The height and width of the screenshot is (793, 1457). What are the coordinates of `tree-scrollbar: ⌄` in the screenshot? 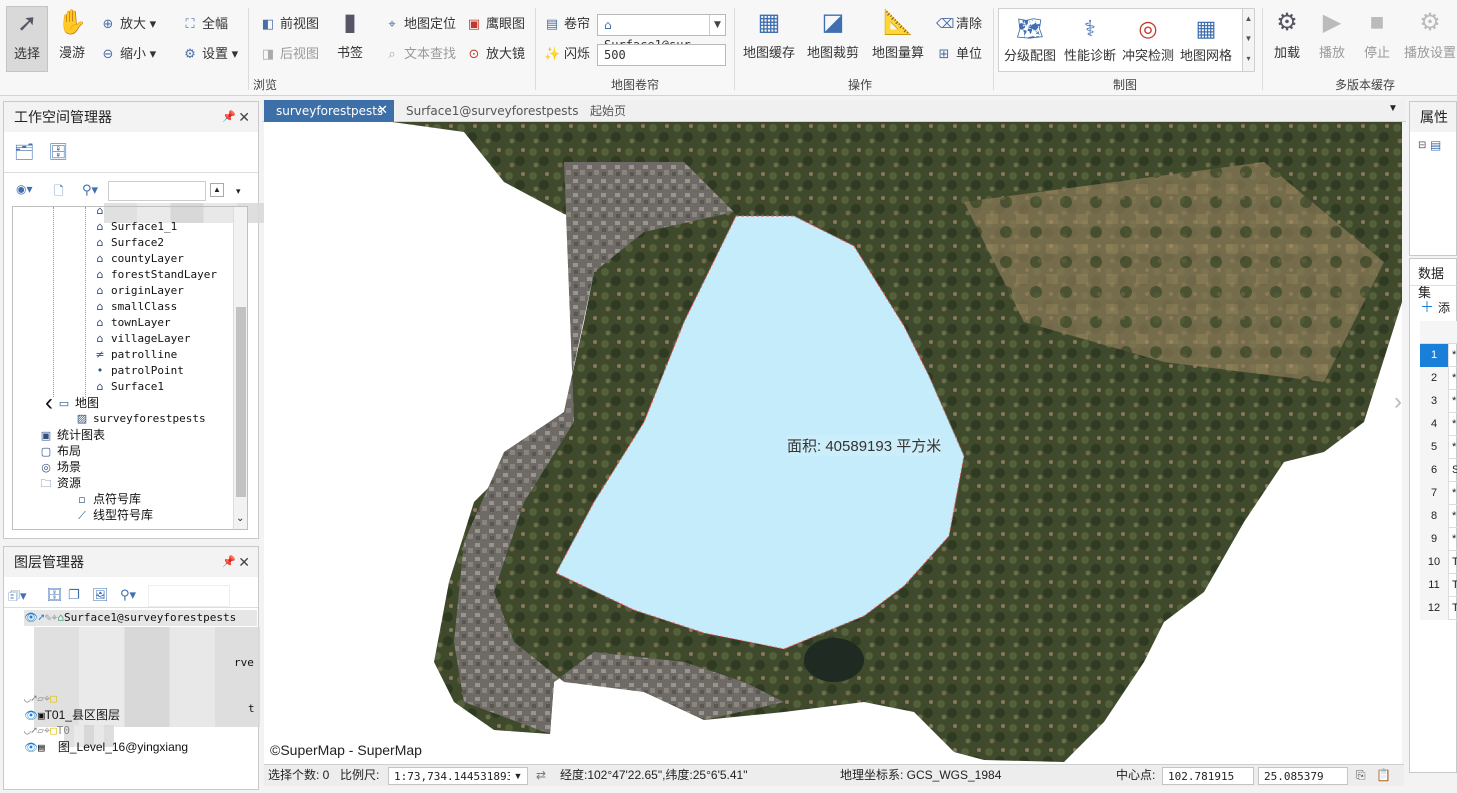 It's located at (240, 368).